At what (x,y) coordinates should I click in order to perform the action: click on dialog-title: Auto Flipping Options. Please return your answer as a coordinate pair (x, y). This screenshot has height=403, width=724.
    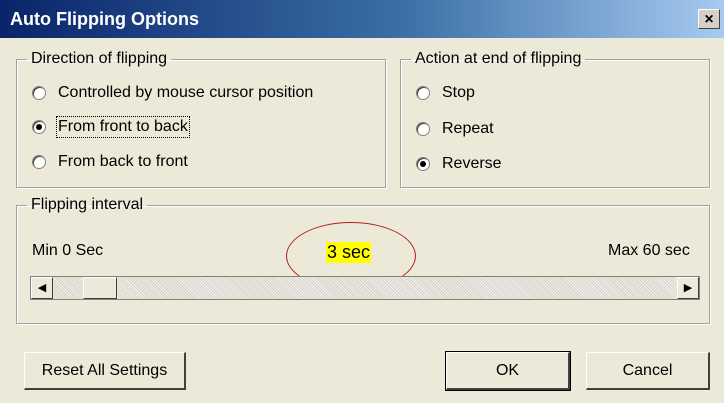
    Looking at the image, I should click on (104, 19).